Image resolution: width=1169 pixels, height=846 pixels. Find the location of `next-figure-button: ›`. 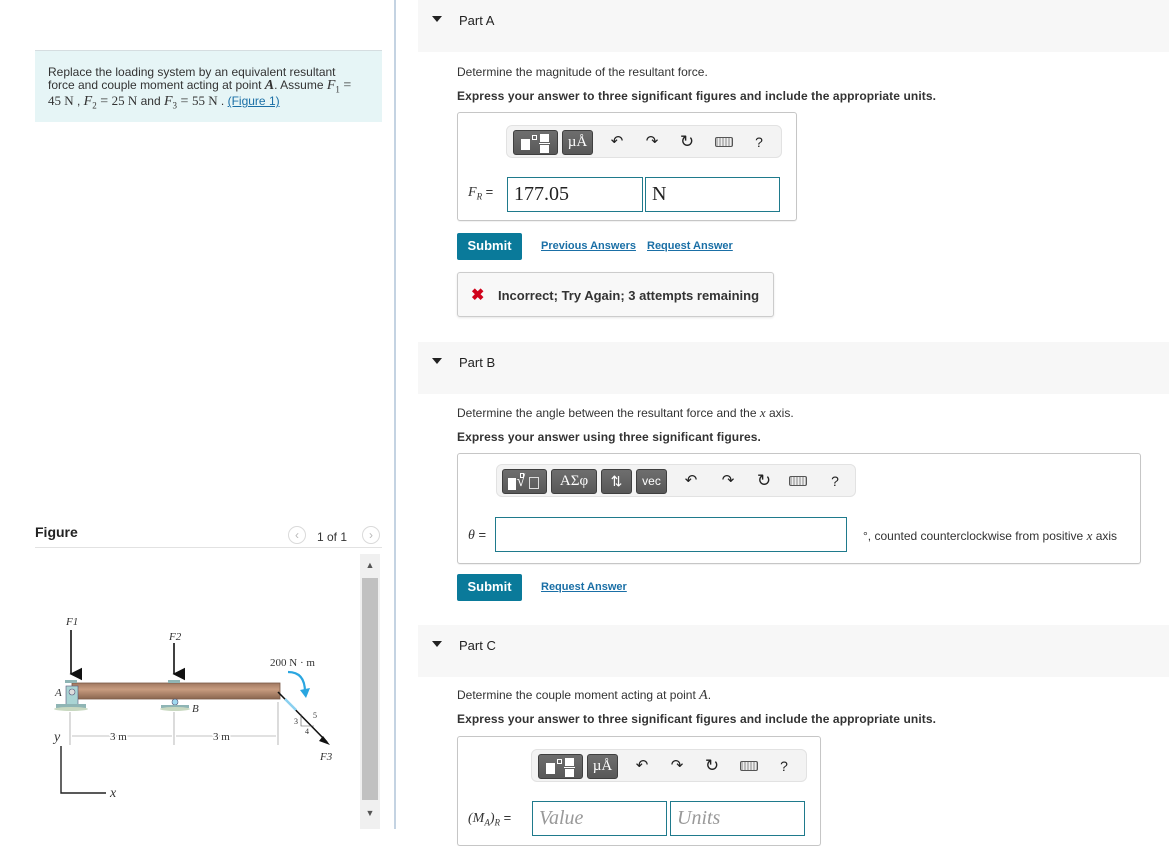

next-figure-button: › is located at coordinates (371, 535).